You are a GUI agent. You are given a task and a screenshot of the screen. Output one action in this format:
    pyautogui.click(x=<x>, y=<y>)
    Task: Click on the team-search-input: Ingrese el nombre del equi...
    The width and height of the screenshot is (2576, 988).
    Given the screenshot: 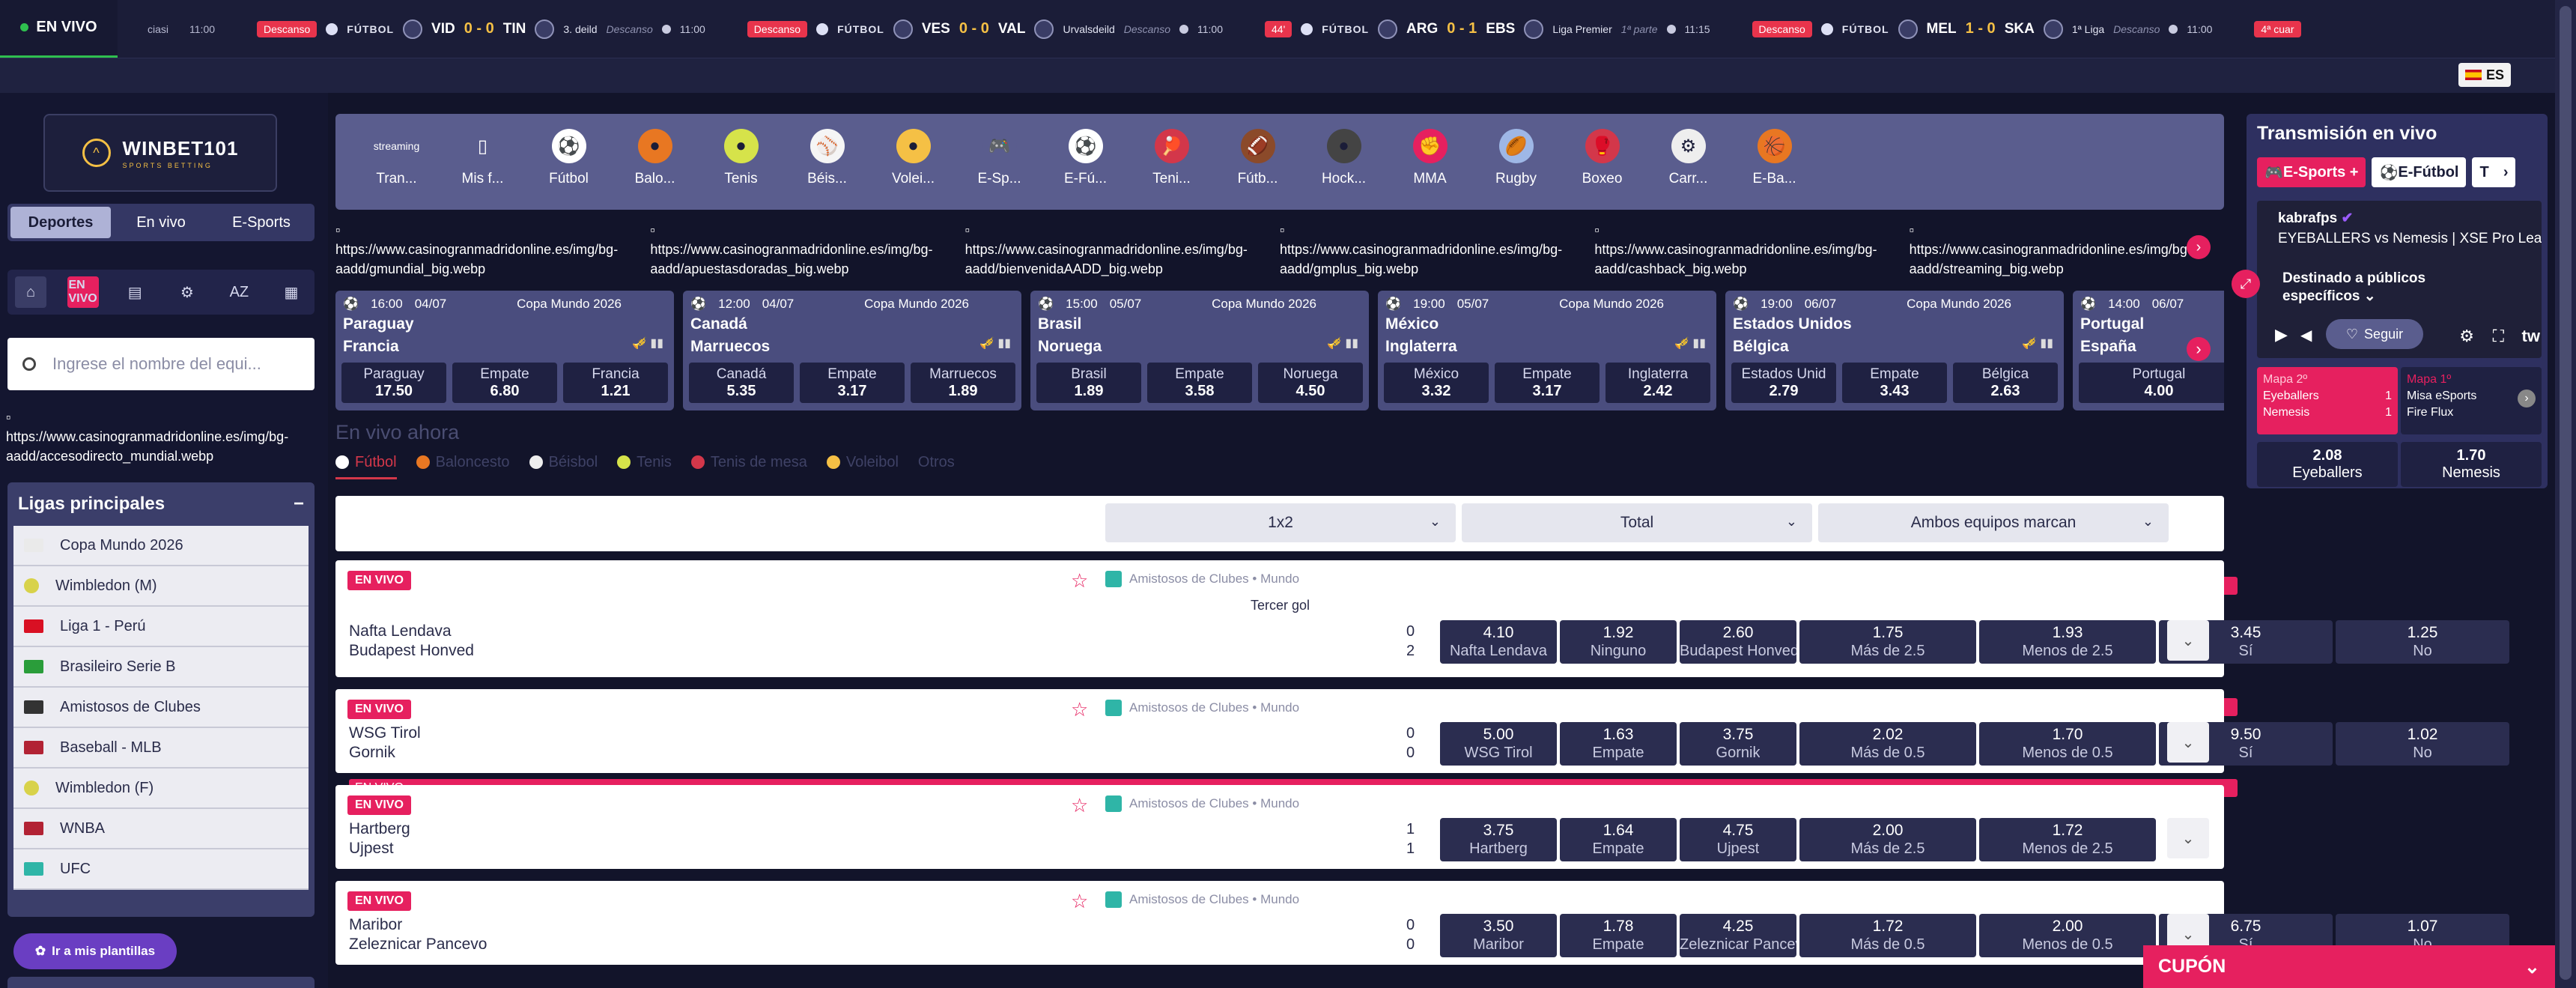 What is the action you would take?
    pyautogui.click(x=161, y=364)
    